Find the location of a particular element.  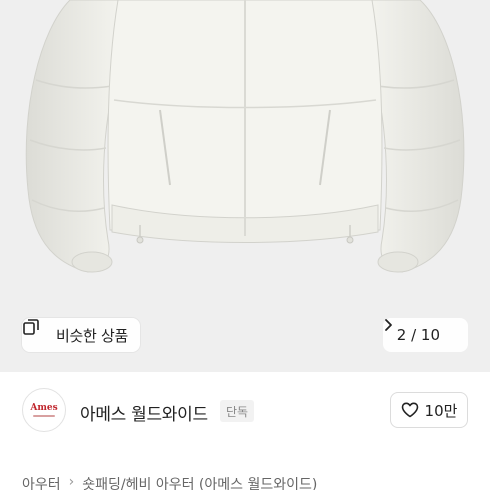

similar-products-label: 비슷한 상품 is located at coordinates (92, 335).